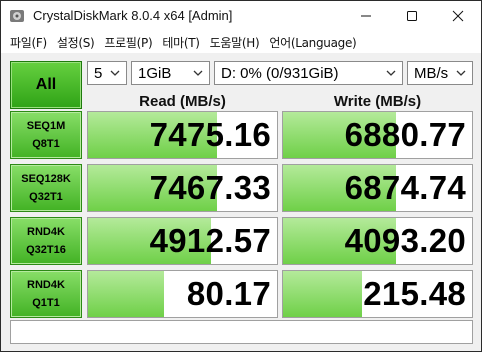  I want to click on unit-value: MB/s, so click(431, 73).